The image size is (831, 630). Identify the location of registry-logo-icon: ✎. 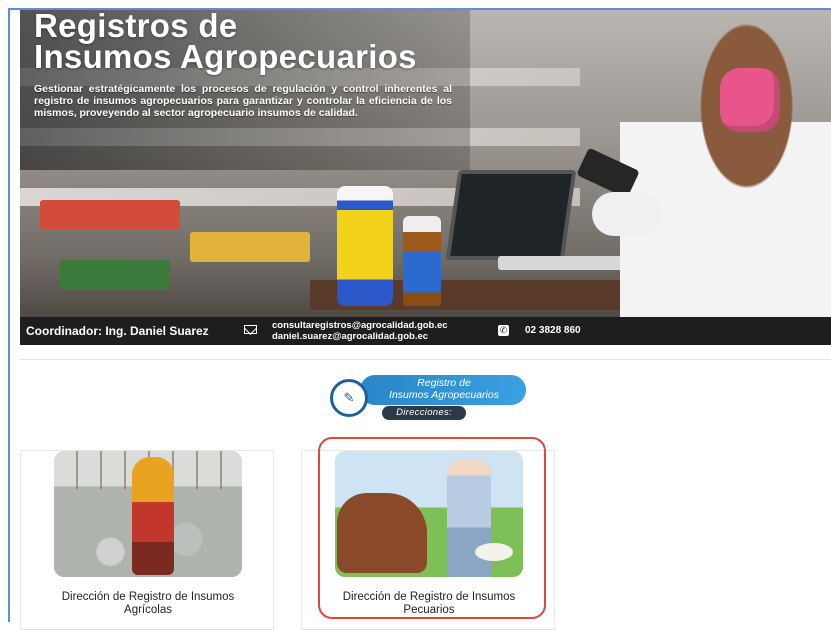
(349, 398).